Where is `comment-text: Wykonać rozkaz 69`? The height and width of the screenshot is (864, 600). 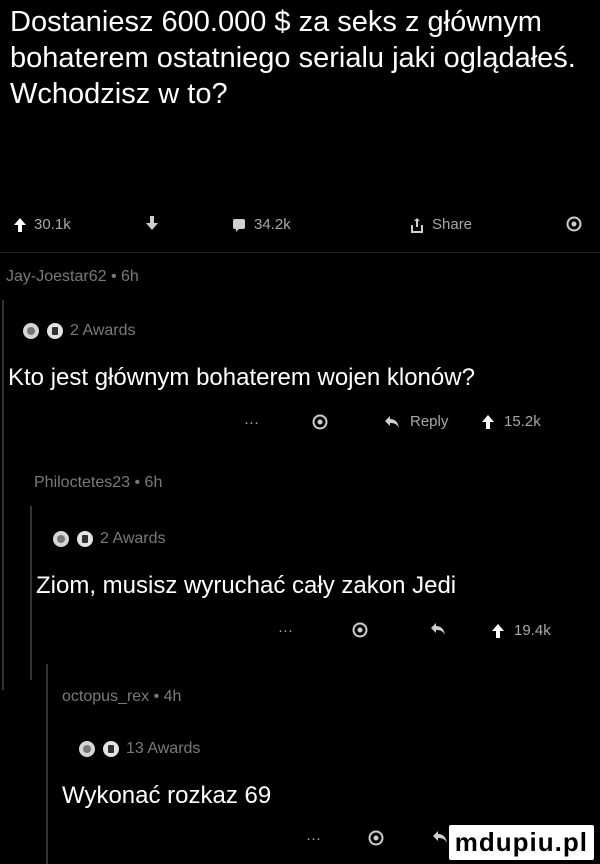 comment-text: Wykonać rozkaz 69 is located at coordinates (167, 795).